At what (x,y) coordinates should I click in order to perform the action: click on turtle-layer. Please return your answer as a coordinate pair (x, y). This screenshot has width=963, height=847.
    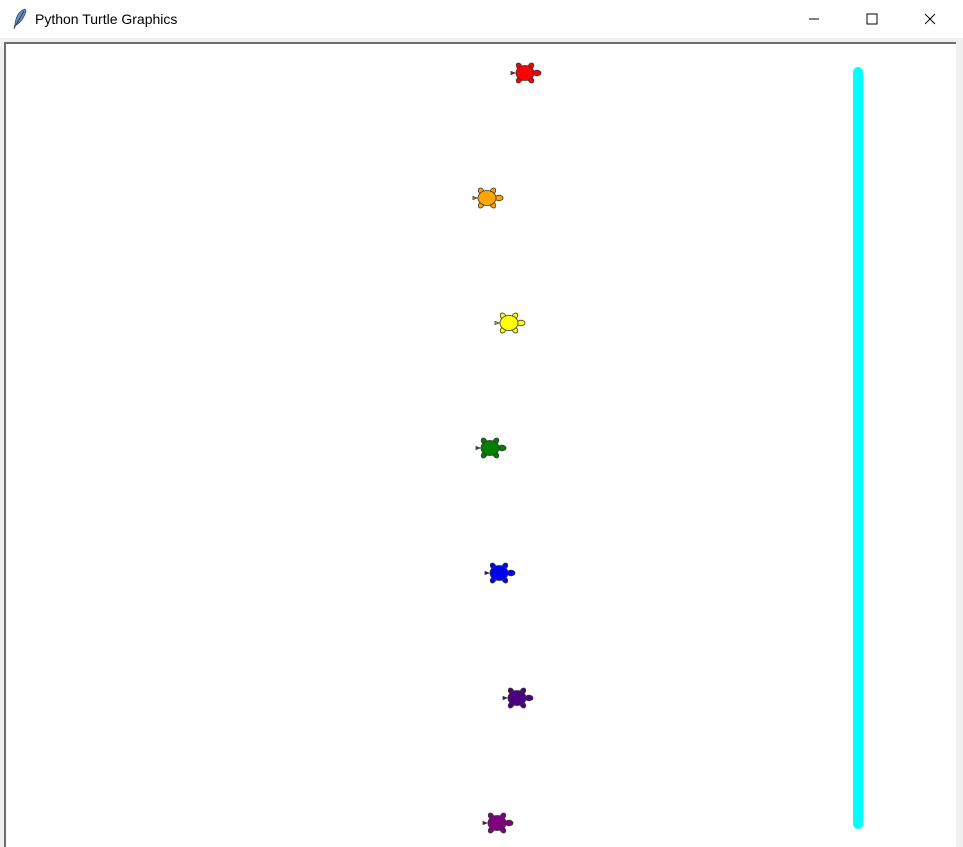
    Looking at the image, I should click on (507, 448).